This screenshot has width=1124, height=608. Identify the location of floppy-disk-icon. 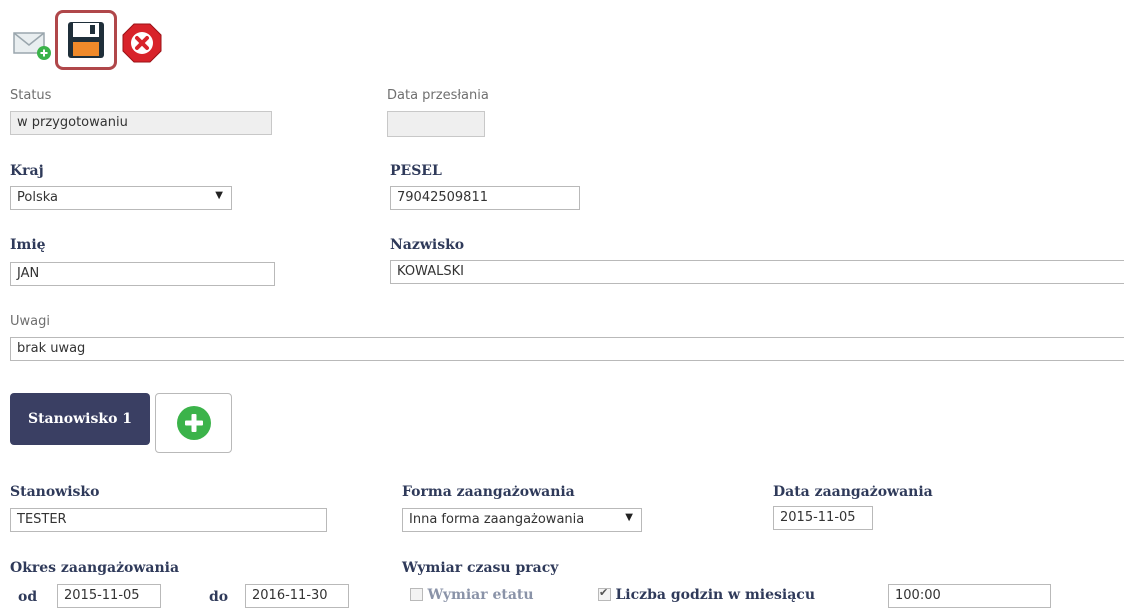
(86, 40).